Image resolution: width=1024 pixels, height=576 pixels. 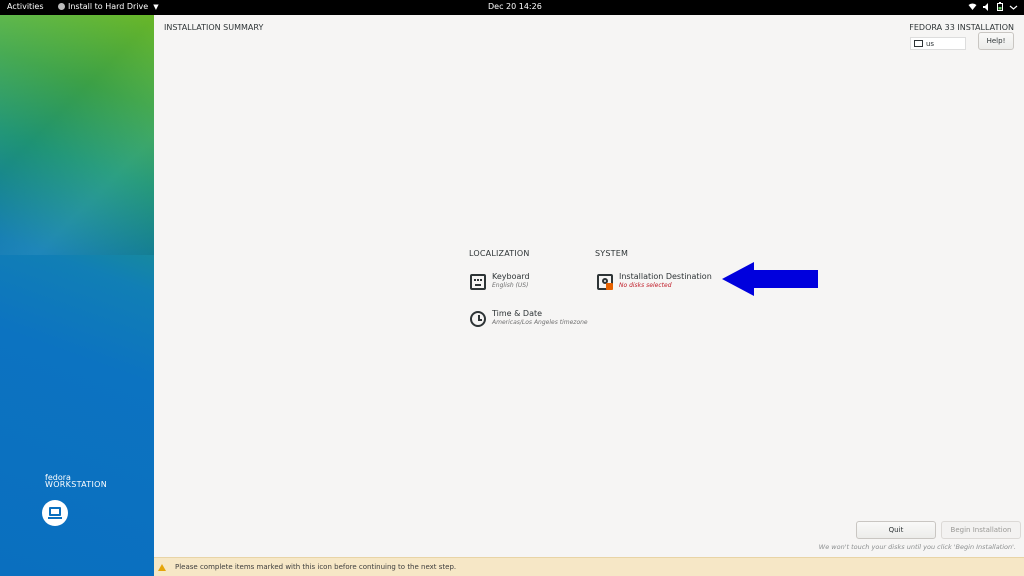 What do you see at coordinates (612, 253) in the screenshot?
I see `system-heading: SYSTEM` at bounding box center [612, 253].